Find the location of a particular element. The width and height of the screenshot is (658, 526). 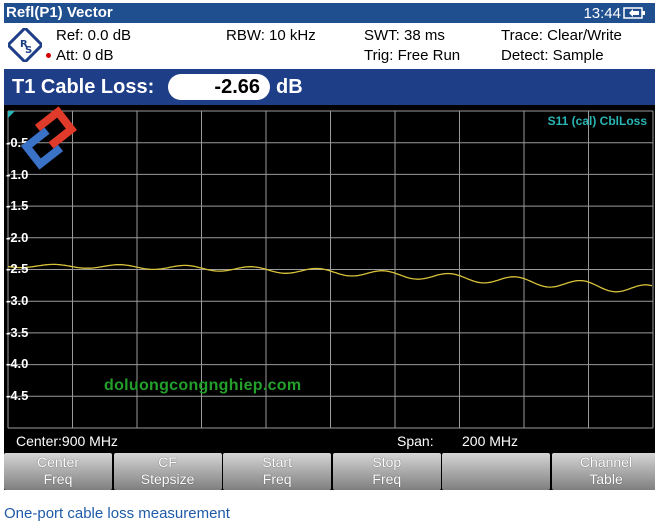

marker-row: T1 Cable Loss: -2.66 dB is located at coordinates (329, 87).